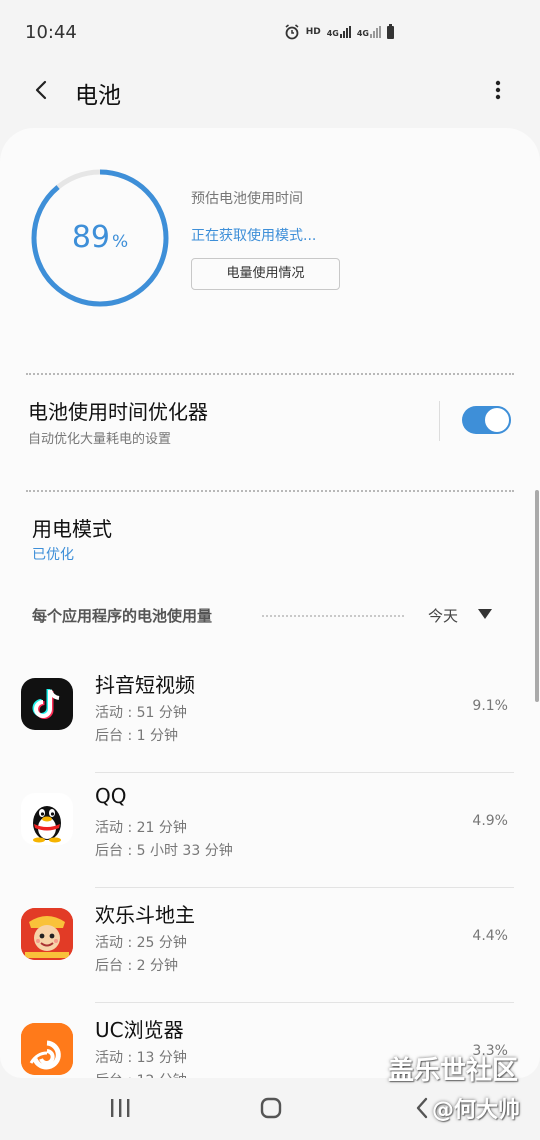 The width and height of the screenshot is (540, 1140). I want to click on app-name: 欢乐斗地主, so click(145, 915).